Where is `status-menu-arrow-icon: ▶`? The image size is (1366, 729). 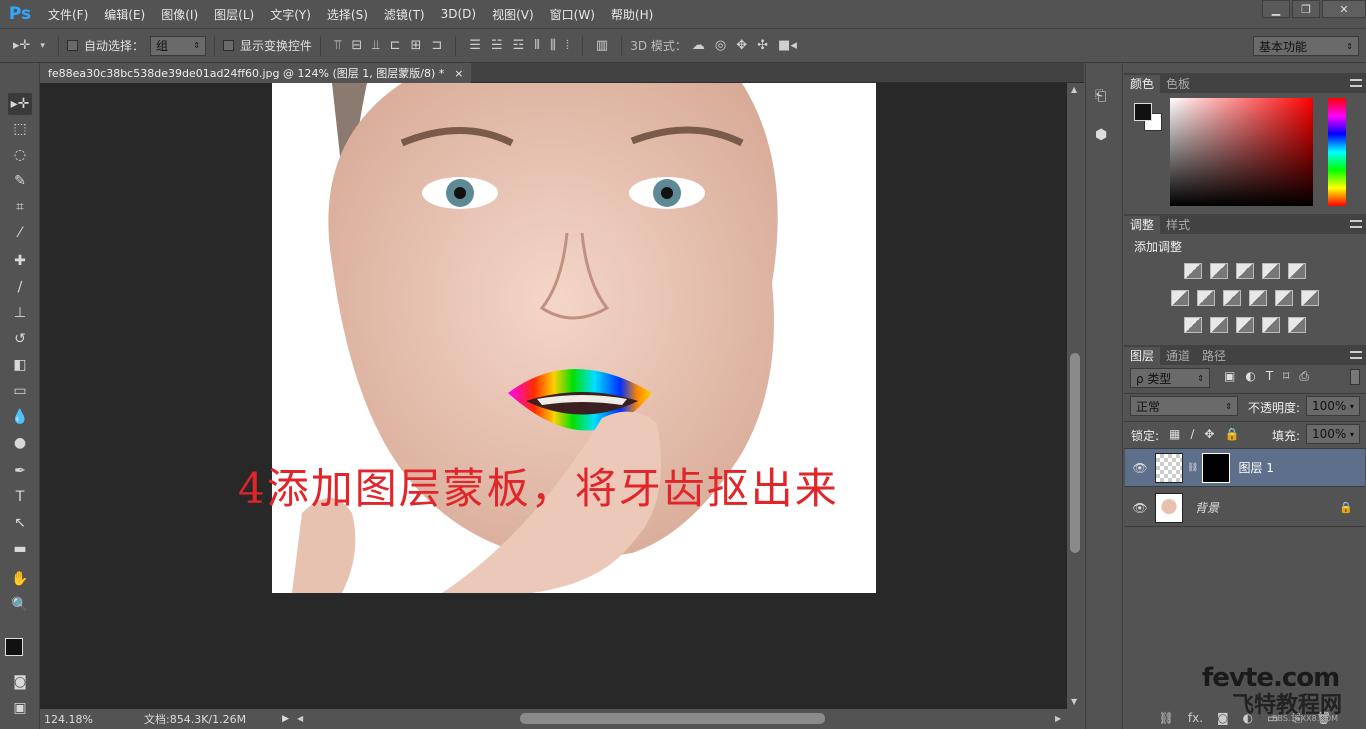 status-menu-arrow-icon: ▶ is located at coordinates (285, 719).